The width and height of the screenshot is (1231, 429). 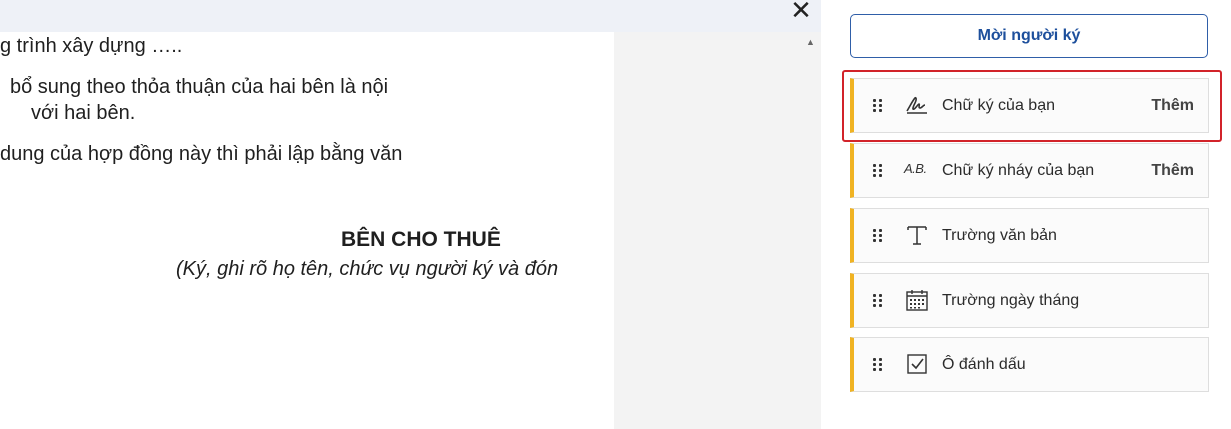 What do you see at coordinates (1018, 170) in the screenshot?
I see `field-label: Chữ ký nháy của bạn` at bounding box center [1018, 170].